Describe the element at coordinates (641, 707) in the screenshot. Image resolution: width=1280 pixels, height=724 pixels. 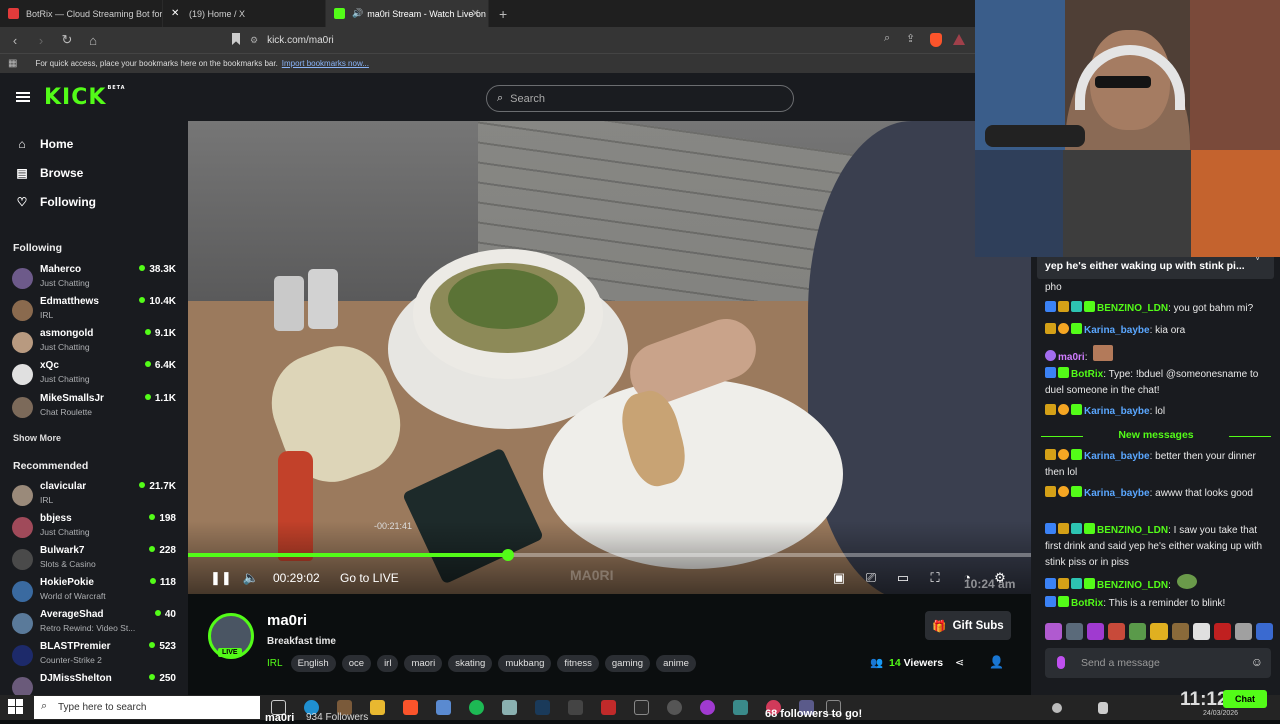
I see `epic-games-icon` at that location.